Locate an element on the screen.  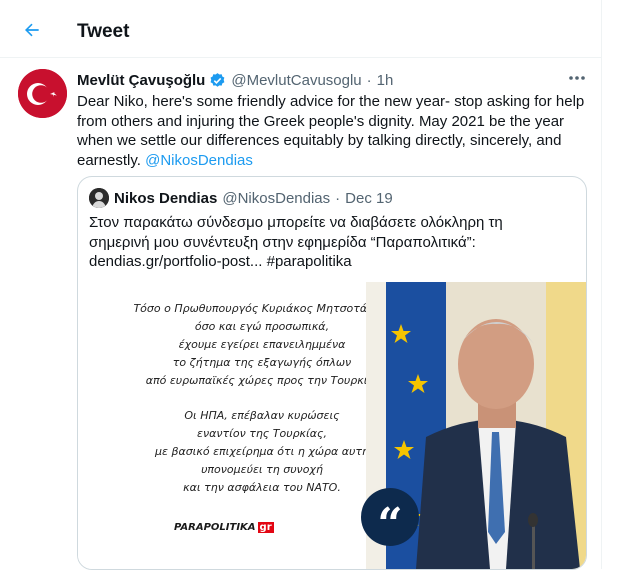
mention-link: @NikosDendias is located at coordinates (199, 160).